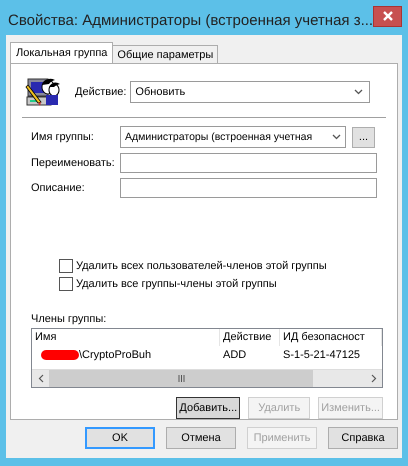  I want to click on tab: Общие параметры, so click(165, 54).